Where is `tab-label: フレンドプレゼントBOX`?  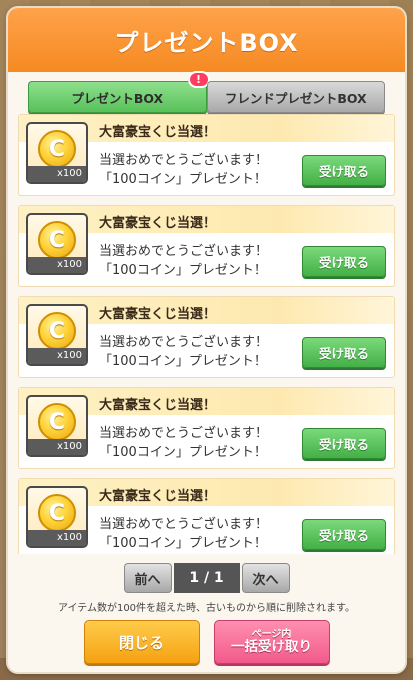 tab-label: フレンドプレゼントBOX is located at coordinates (295, 98).